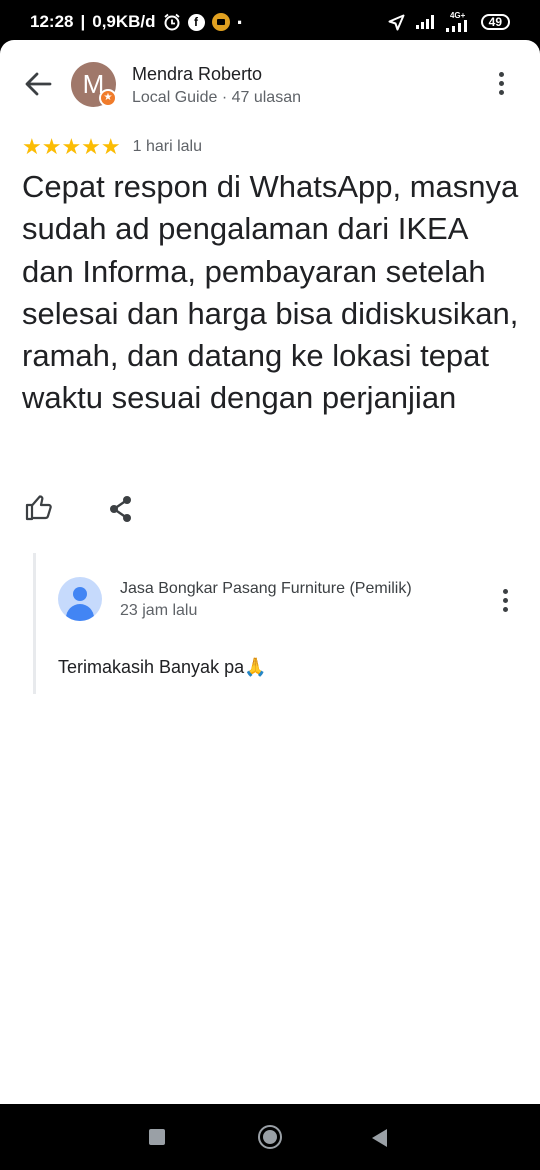  I want to click on status-time: 12:28, so click(52, 21).